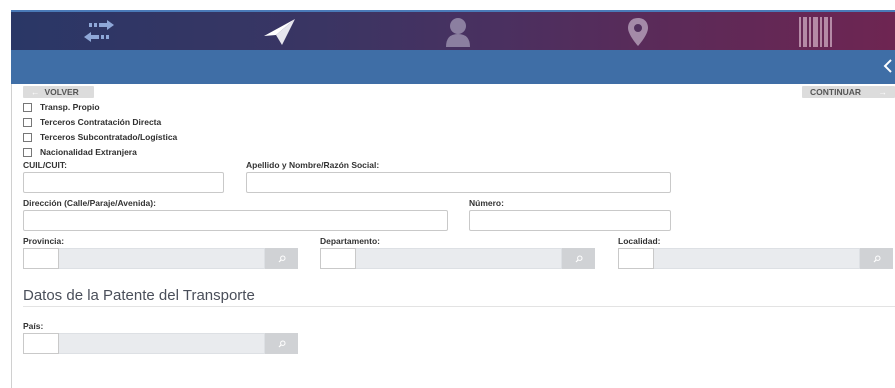 This screenshot has width=895, height=388. Describe the element at coordinates (41, 258) in the screenshot. I see `province-code-input` at that location.